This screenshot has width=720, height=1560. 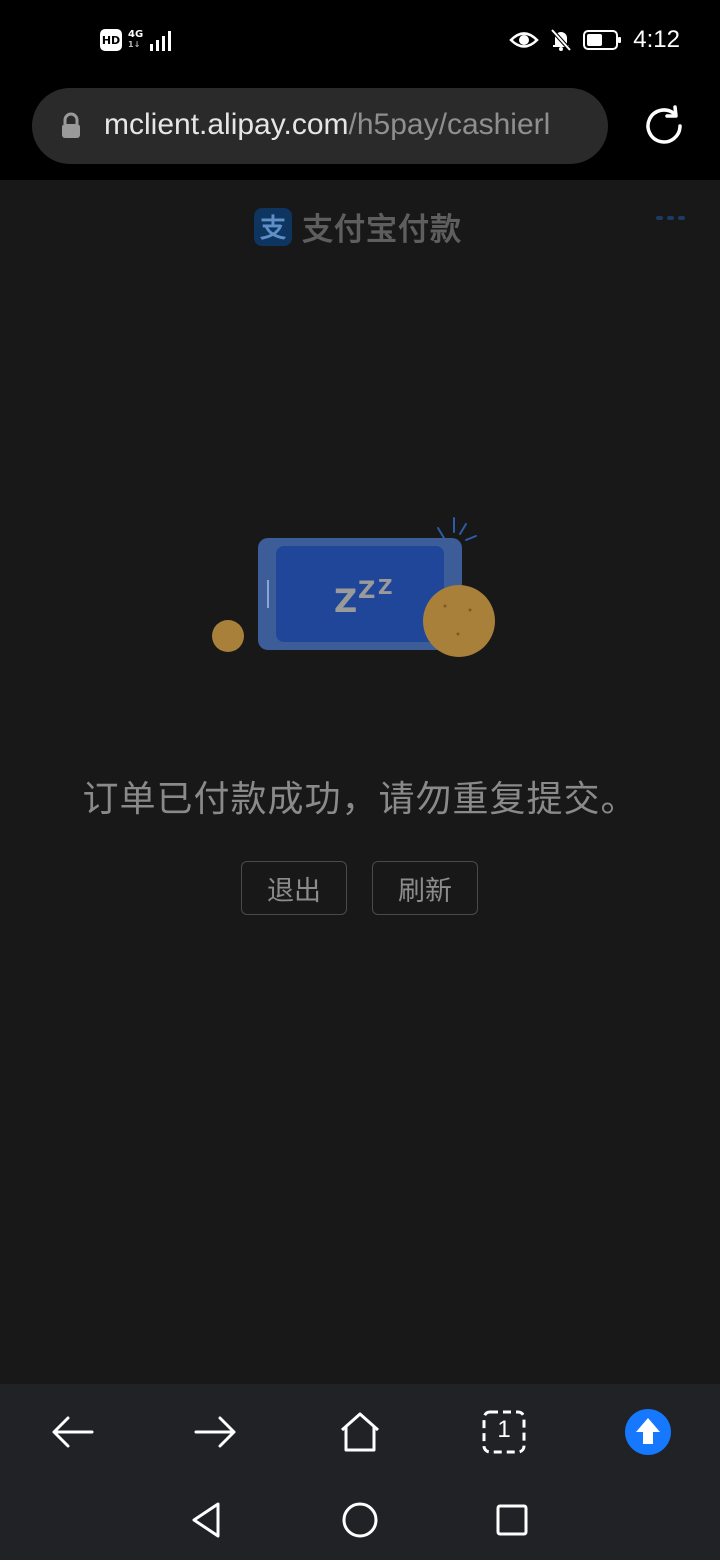 I want to click on page-header: 支 支付宝付款, so click(x=360, y=223).